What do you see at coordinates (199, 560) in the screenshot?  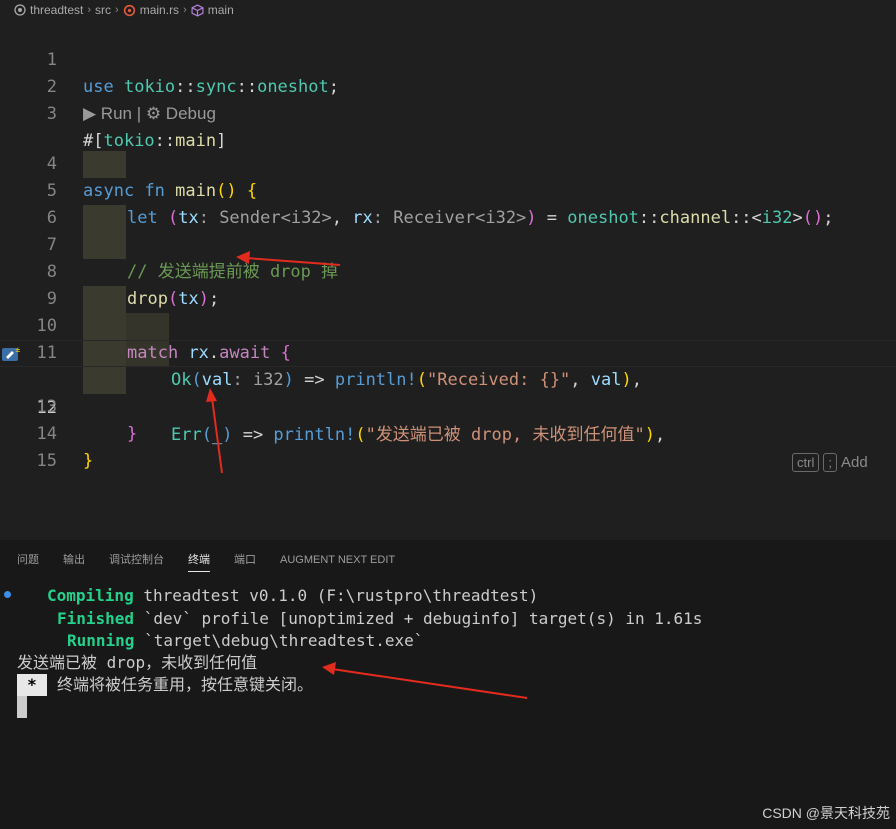 I see `tab-terminal: 终端` at bounding box center [199, 560].